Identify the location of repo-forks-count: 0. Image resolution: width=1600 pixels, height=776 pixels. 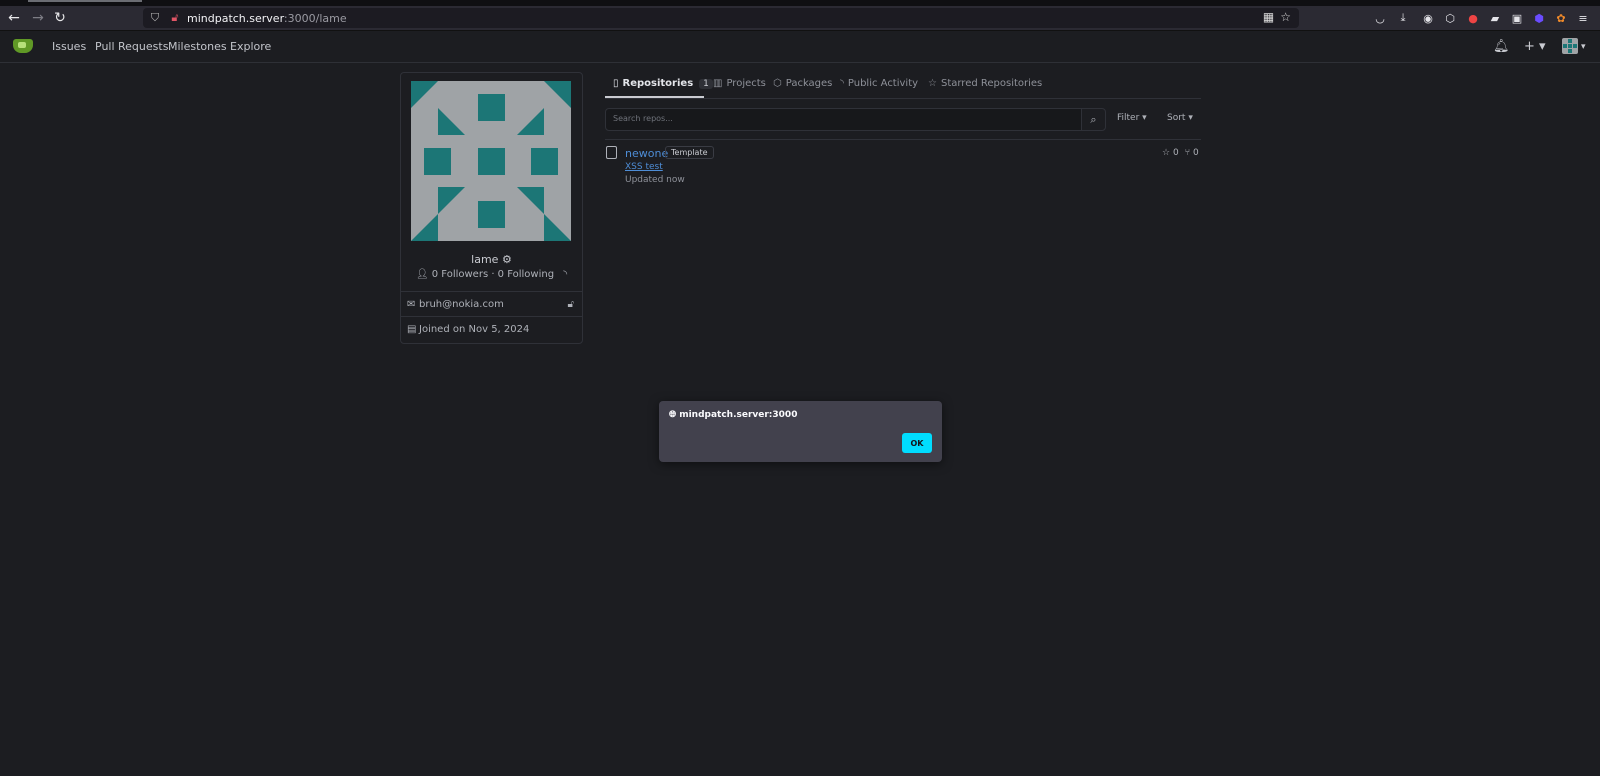
(1195, 153).